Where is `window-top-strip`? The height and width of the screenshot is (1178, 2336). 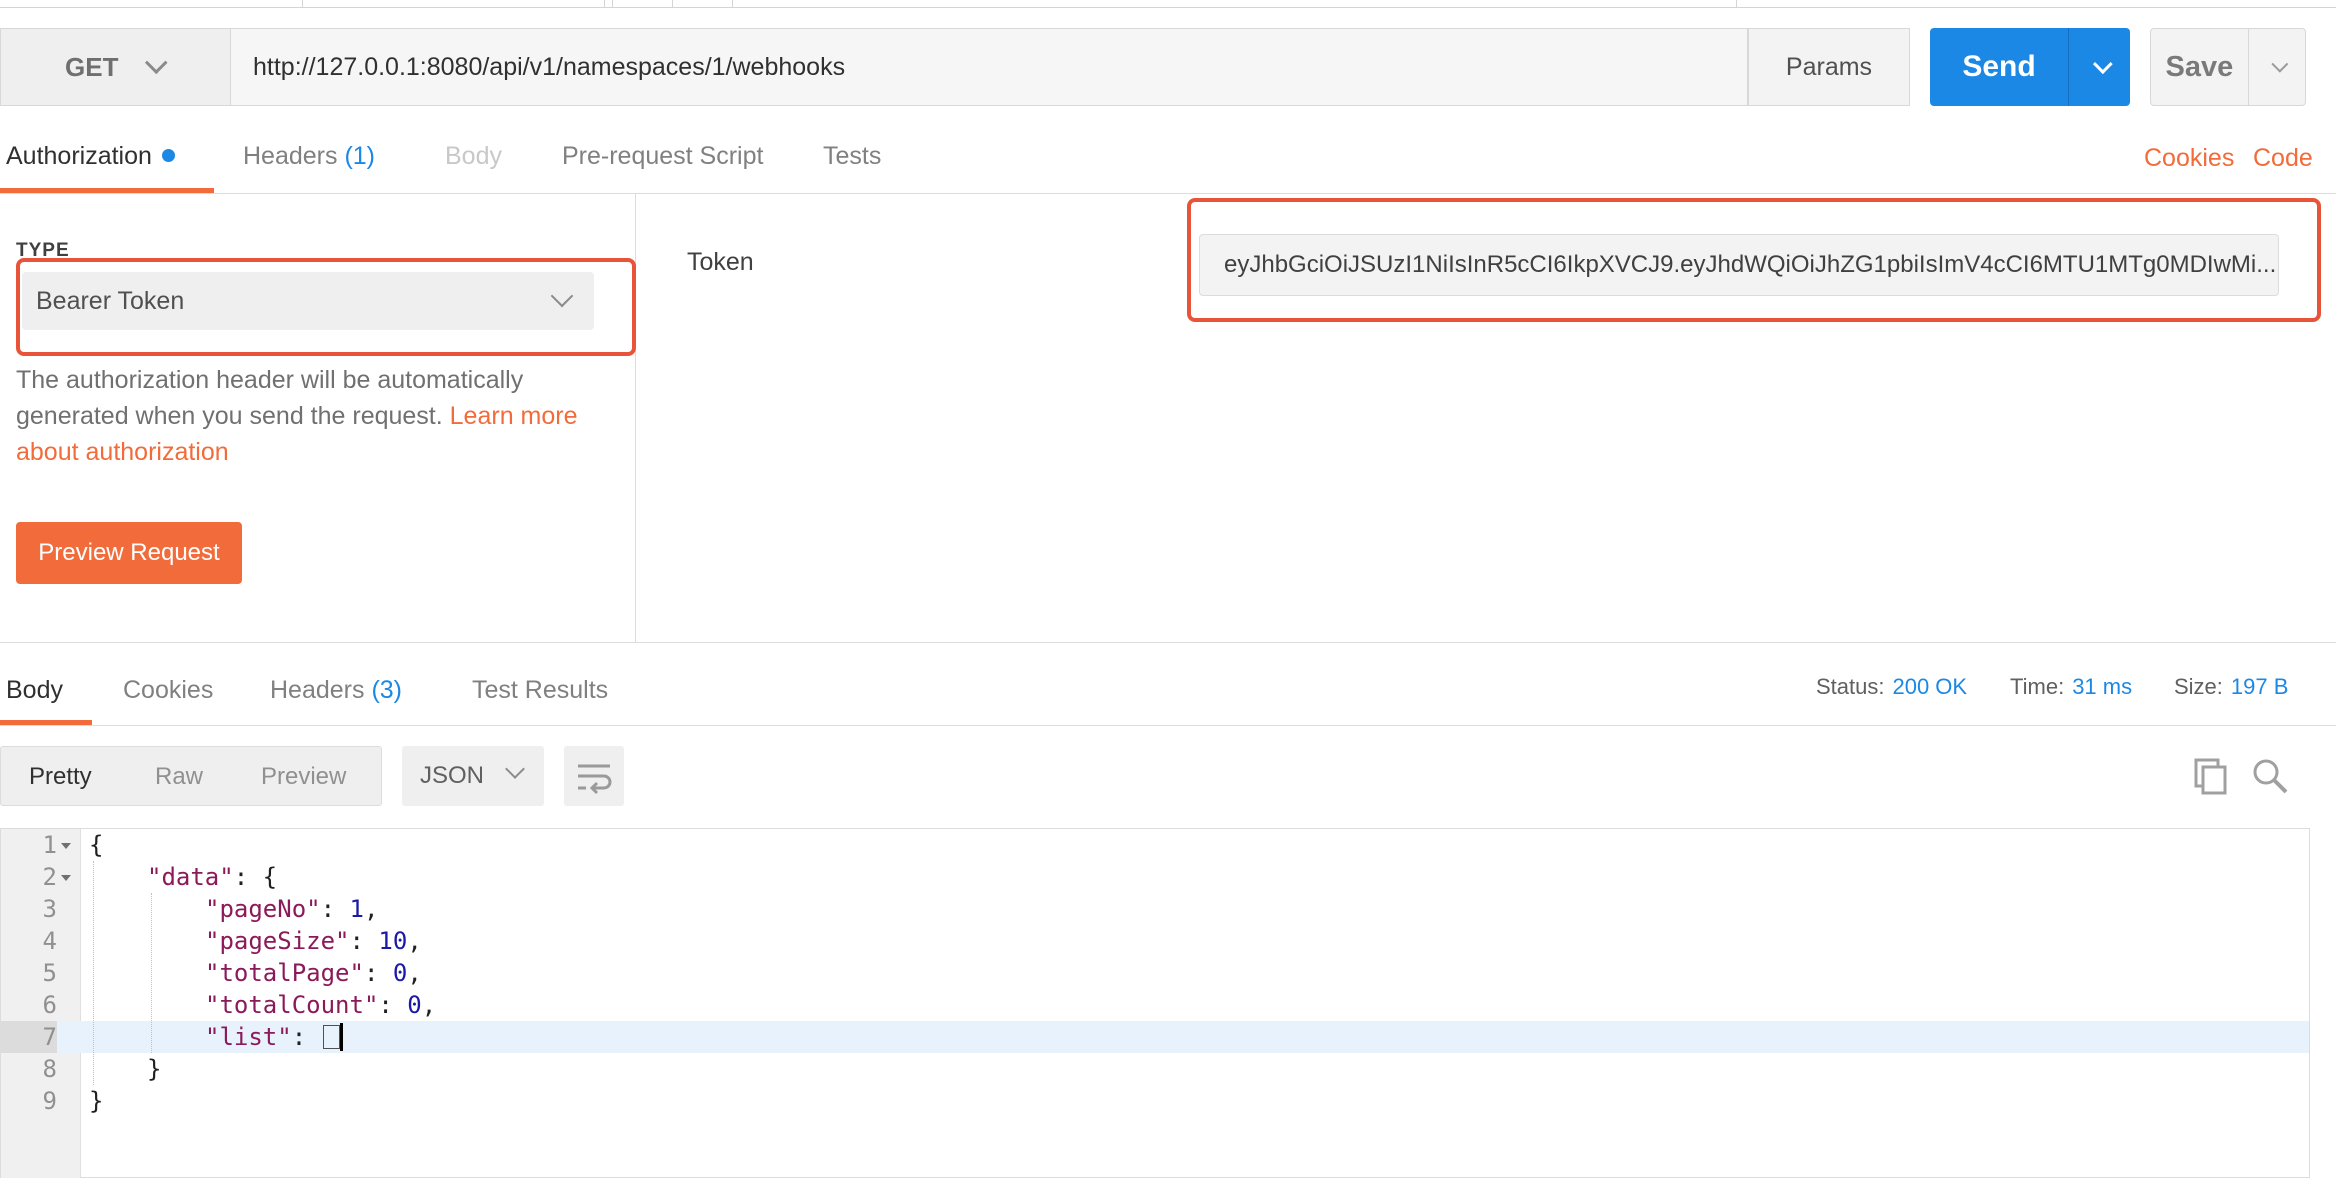
window-top-strip is located at coordinates (1168, 4).